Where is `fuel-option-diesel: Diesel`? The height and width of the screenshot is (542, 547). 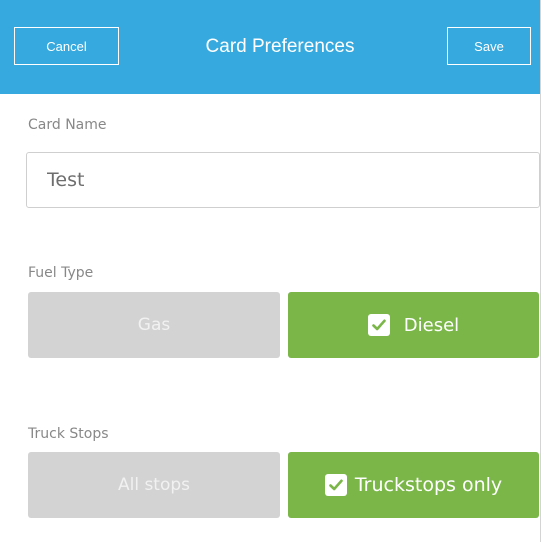 fuel-option-diesel: Diesel is located at coordinates (413, 325).